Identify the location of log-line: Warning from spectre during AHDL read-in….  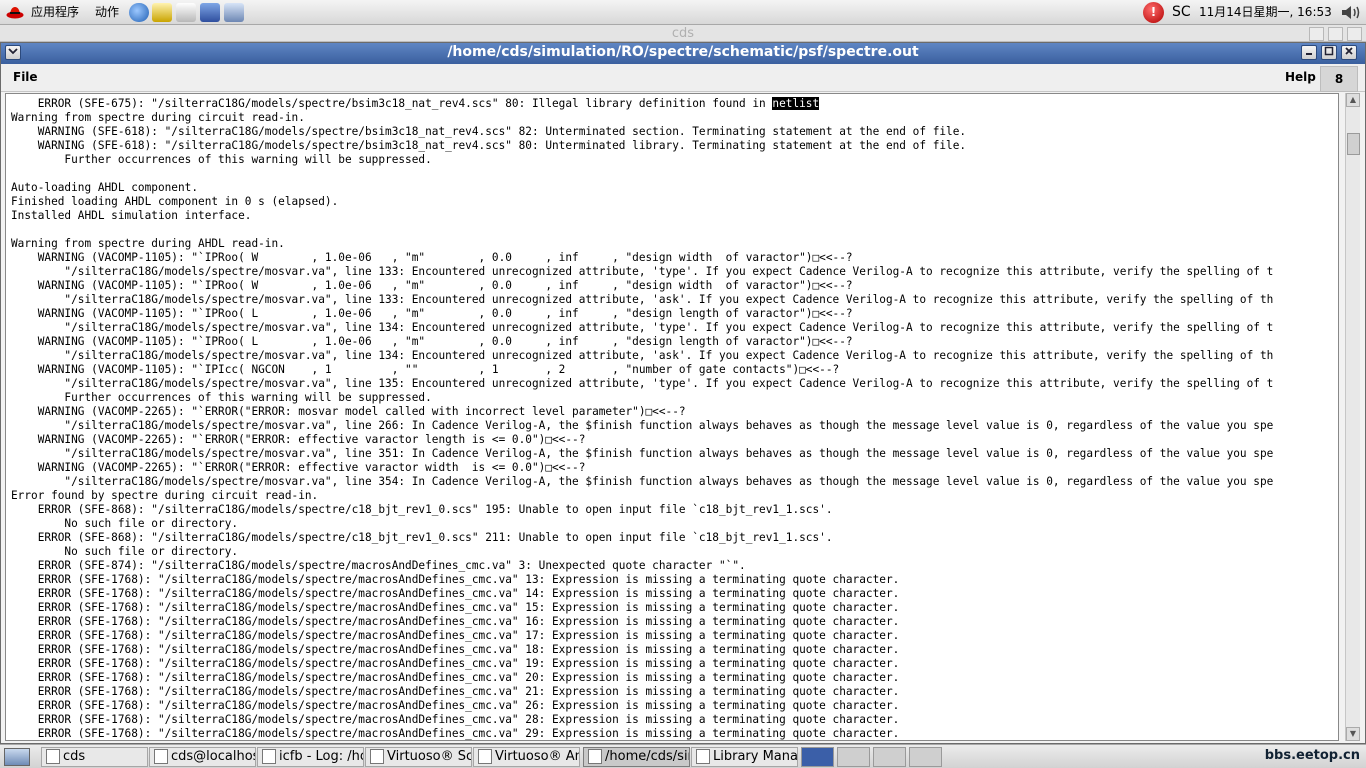
(674, 244).